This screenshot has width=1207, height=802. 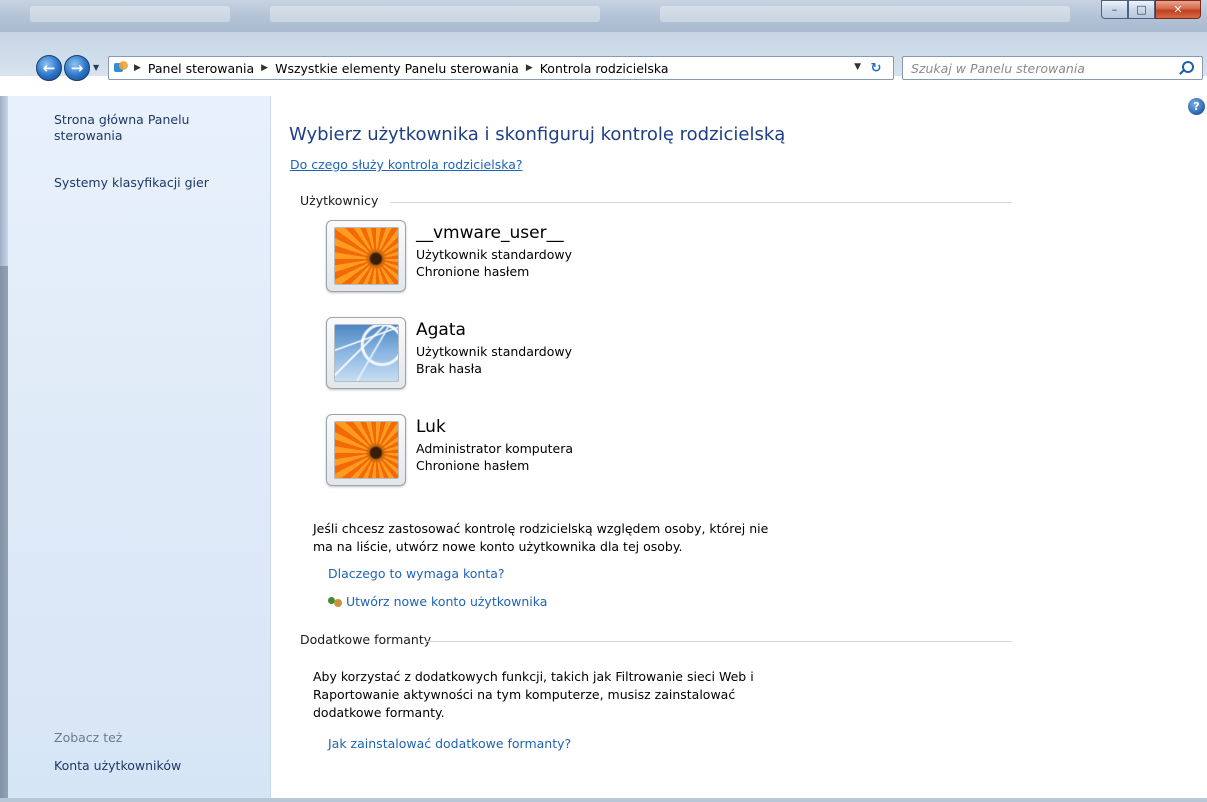 What do you see at coordinates (495, 448) in the screenshot?
I see `user-type: Administrator komputera` at bounding box center [495, 448].